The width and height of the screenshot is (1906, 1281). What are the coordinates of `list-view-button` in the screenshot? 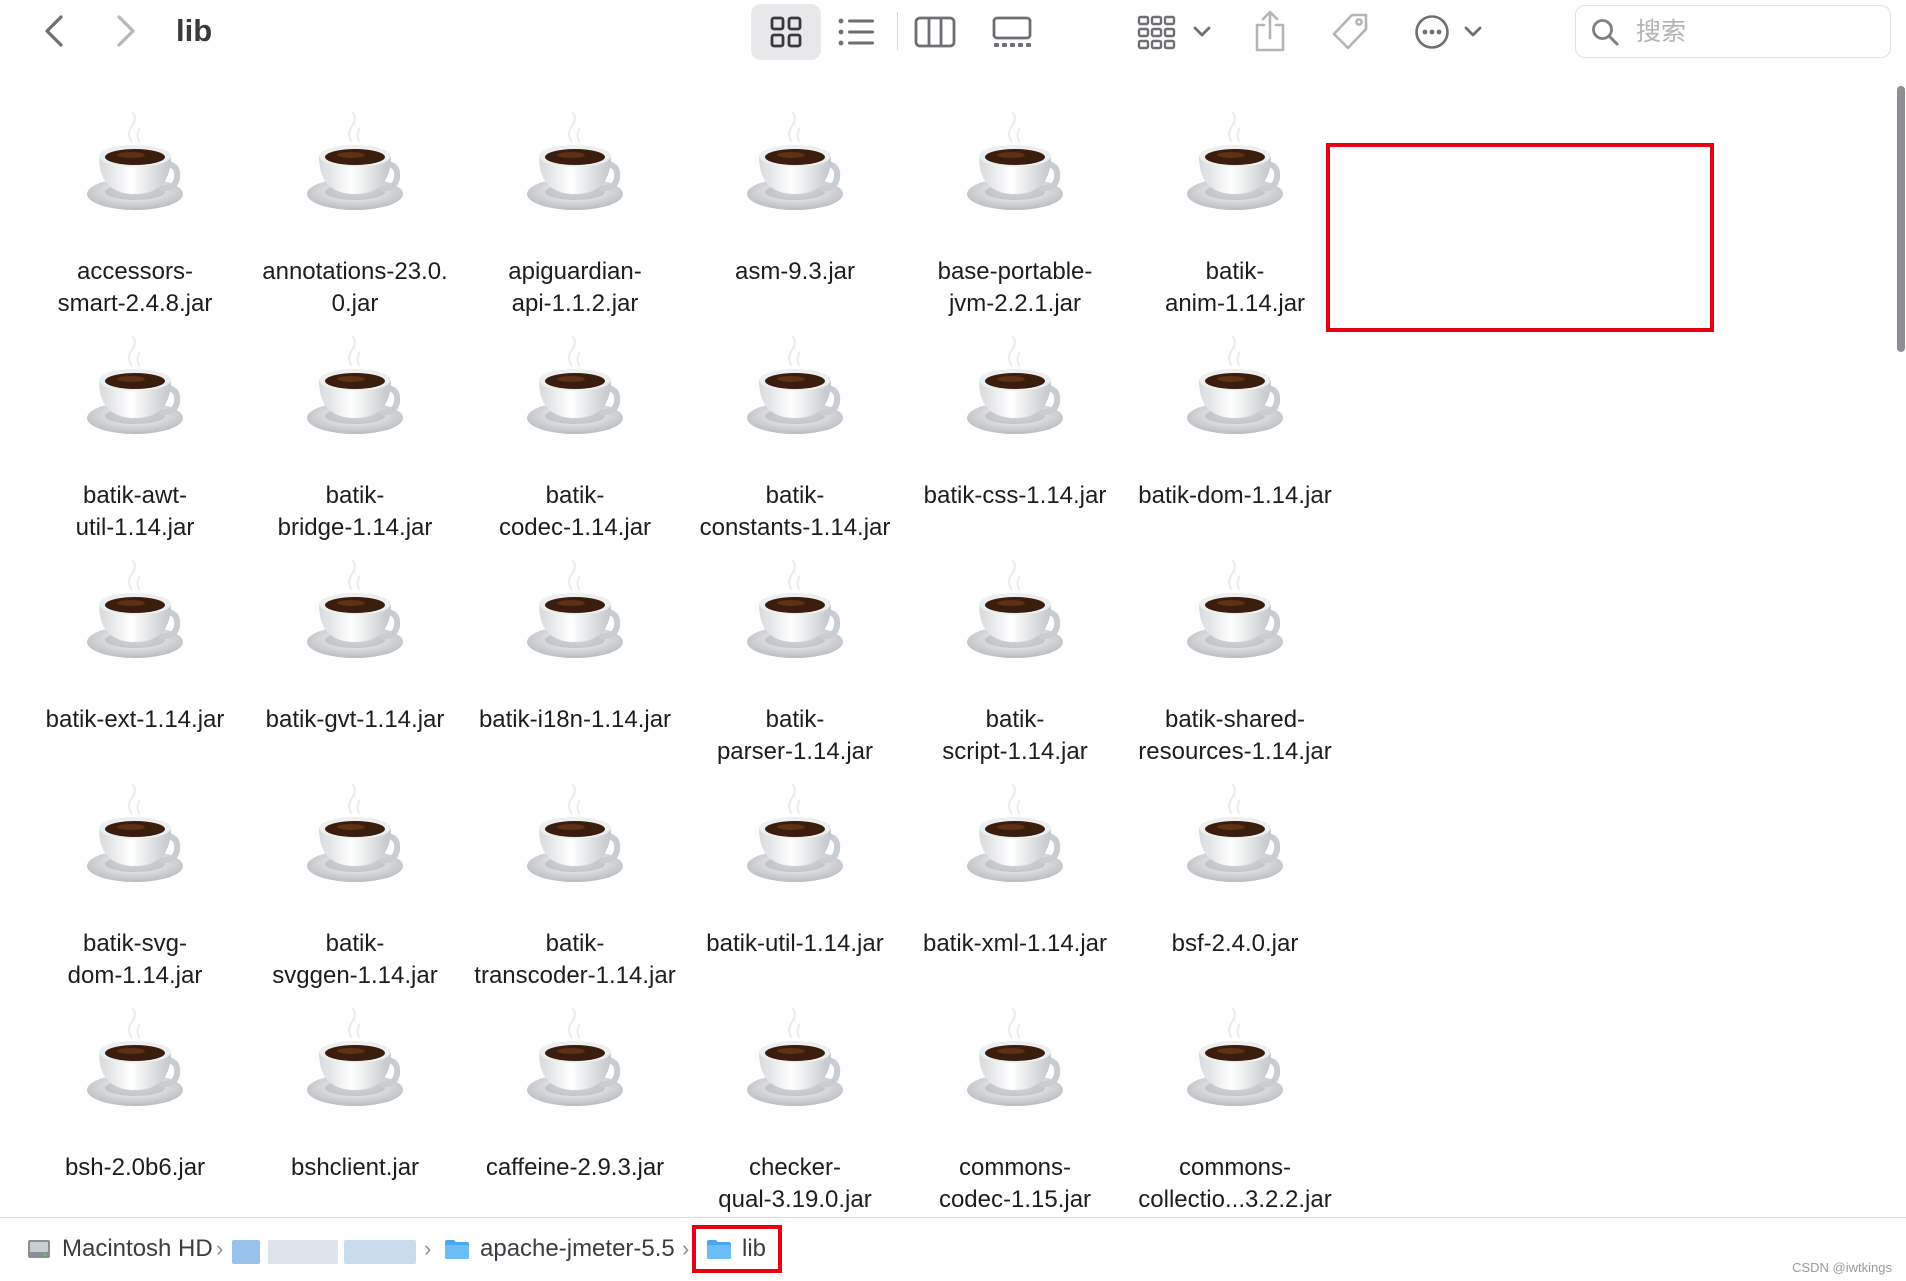 It's located at (857, 32).